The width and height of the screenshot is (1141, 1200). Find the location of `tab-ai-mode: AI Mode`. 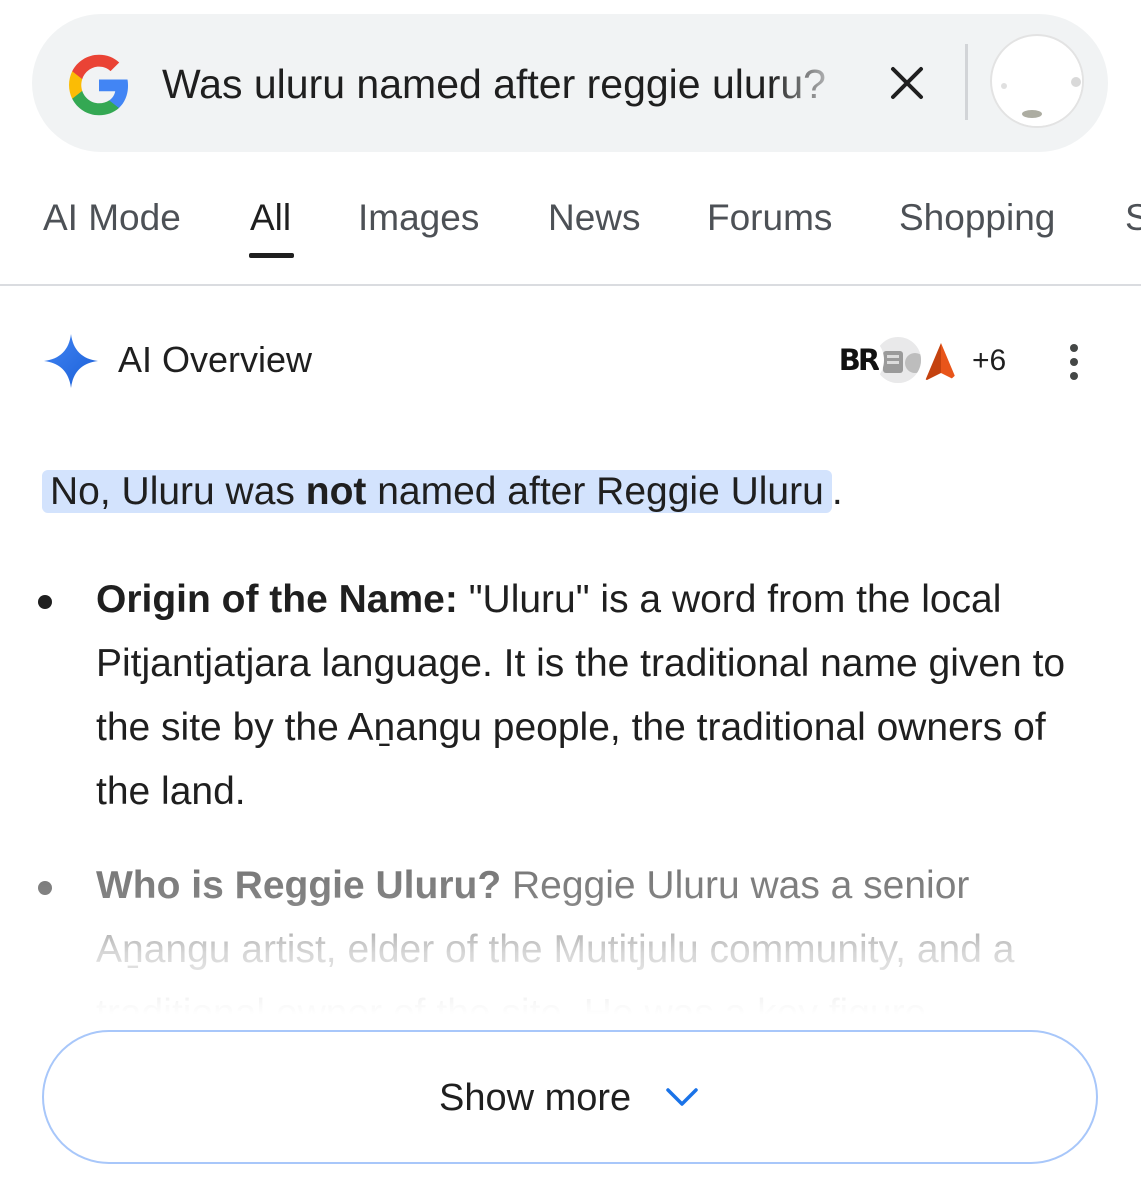

tab-ai-mode: AI Mode is located at coordinates (112, 218).